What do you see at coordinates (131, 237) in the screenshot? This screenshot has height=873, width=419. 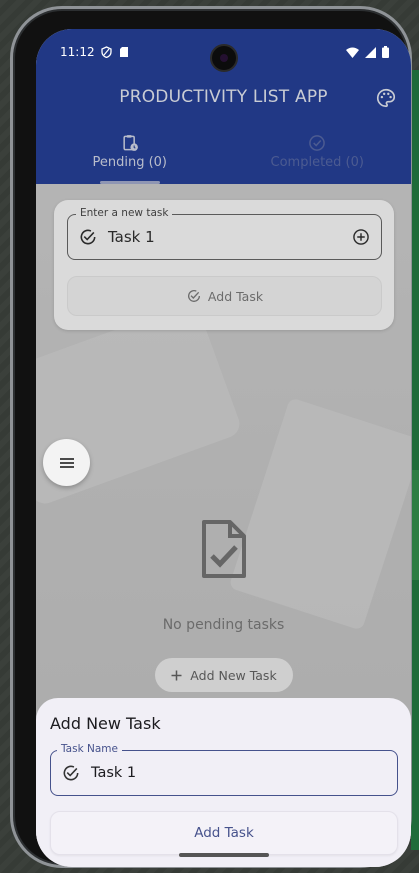 I see `new-task-input-value: Task 1` at bounding box center [131, 237].